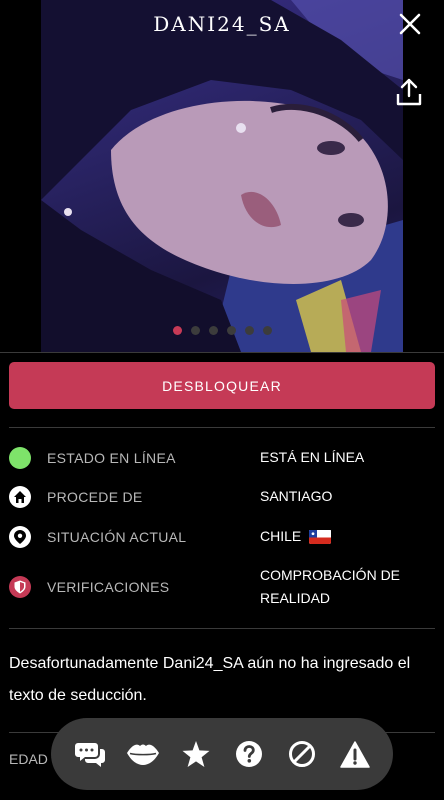  I want to click on location-pin-icon, so click(20, 536).